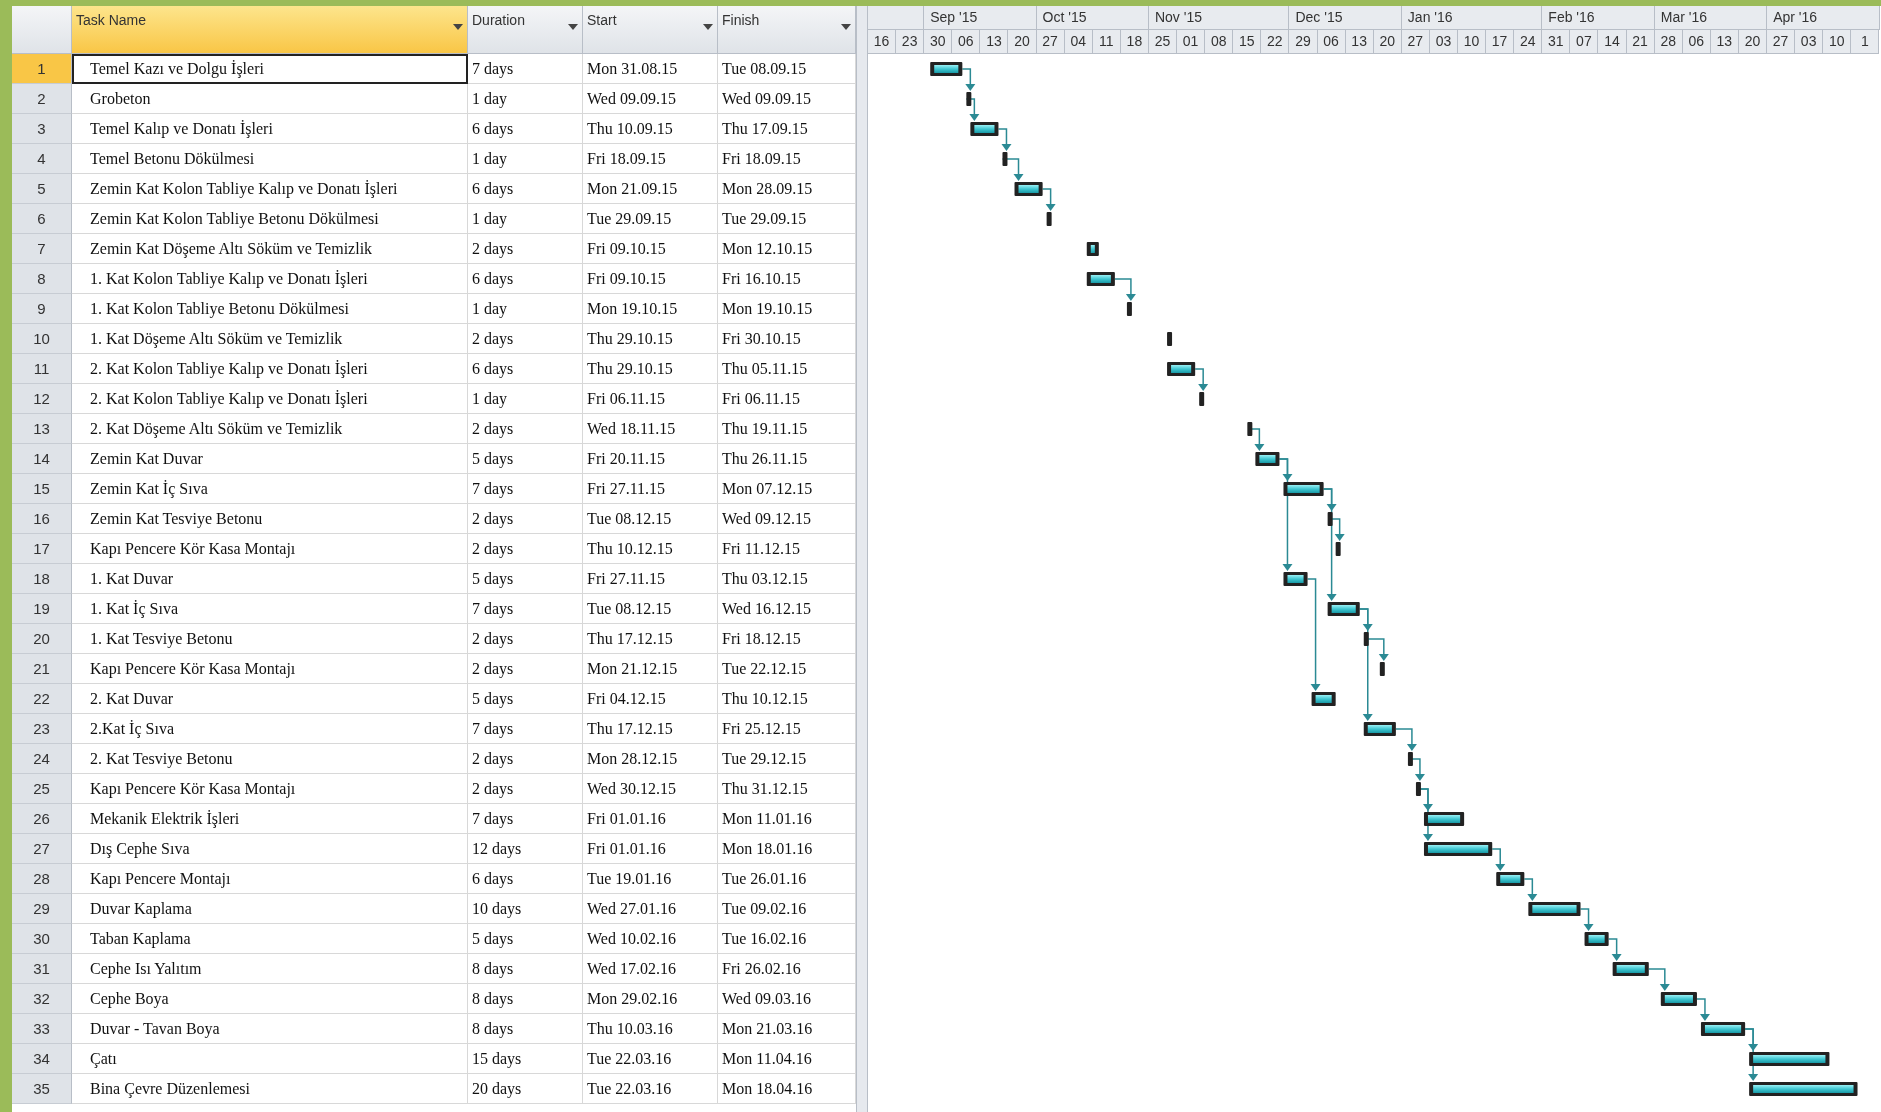  I want to click on row-number: 29, so click(42, 909).